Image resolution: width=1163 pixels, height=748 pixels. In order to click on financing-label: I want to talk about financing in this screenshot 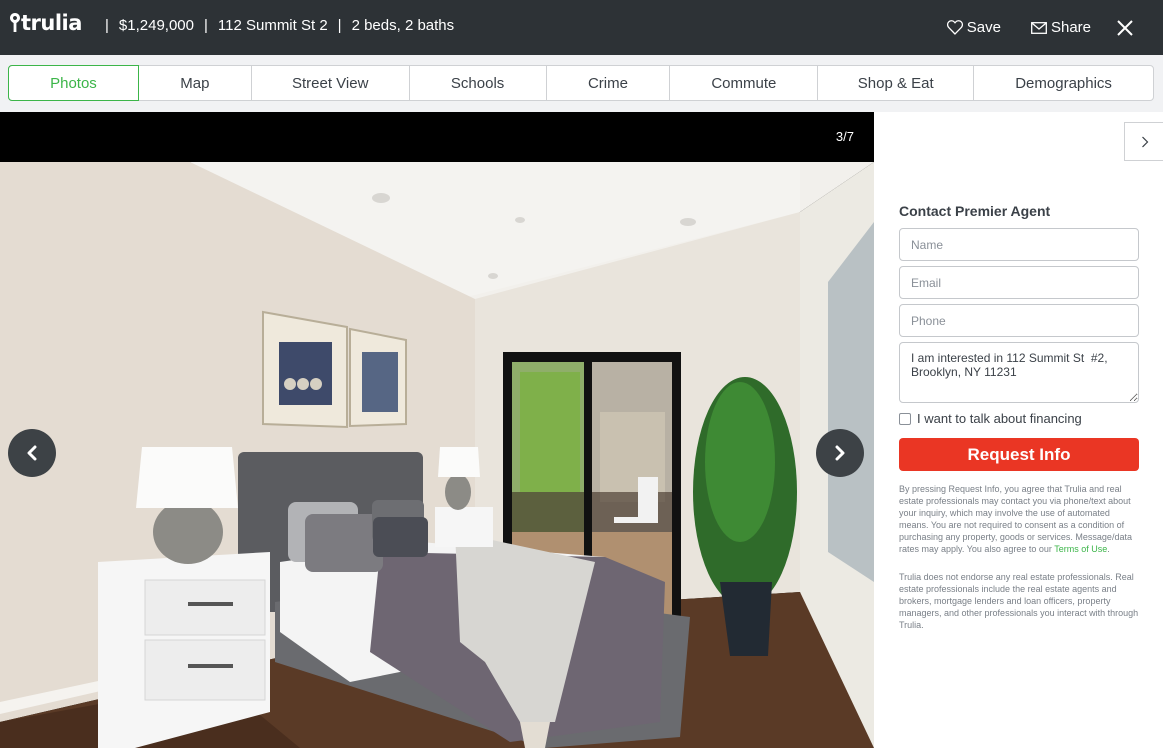, I will do `click(999, 418)`.